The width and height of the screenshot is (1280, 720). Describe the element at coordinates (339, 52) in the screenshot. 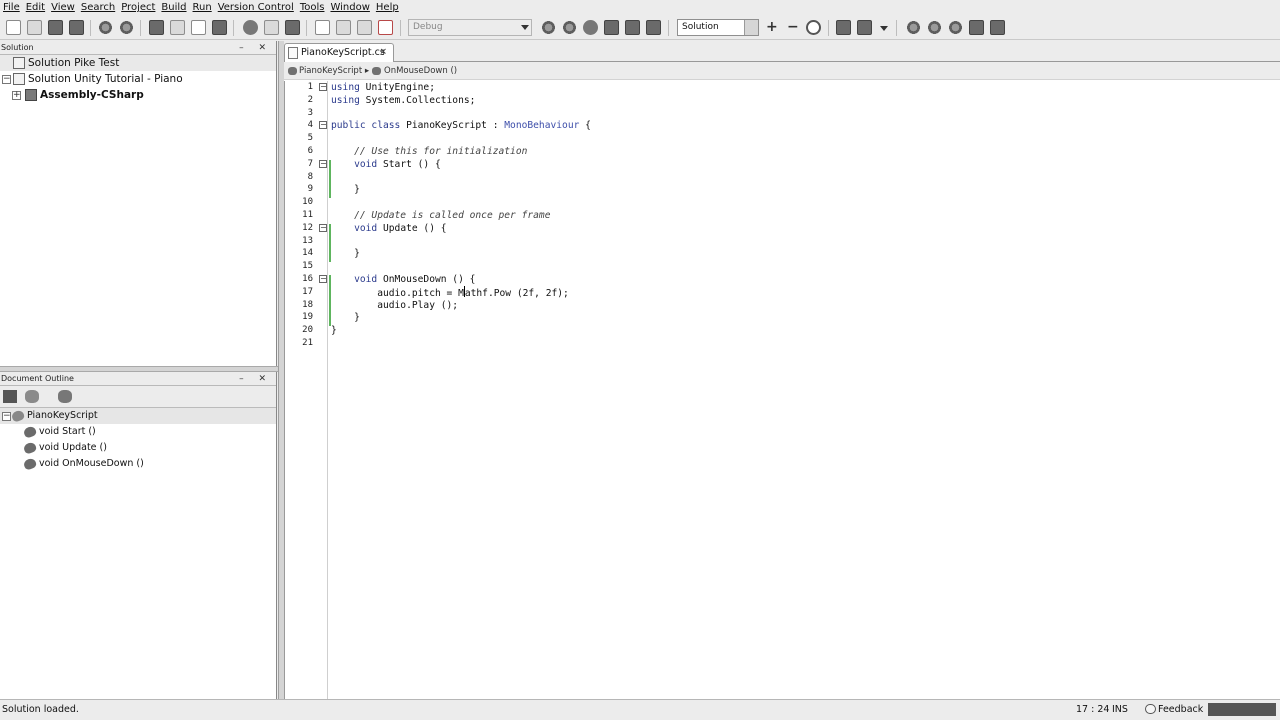

I see `tab-piano-key-script: PianoKeyScript.cs ×` at that location.